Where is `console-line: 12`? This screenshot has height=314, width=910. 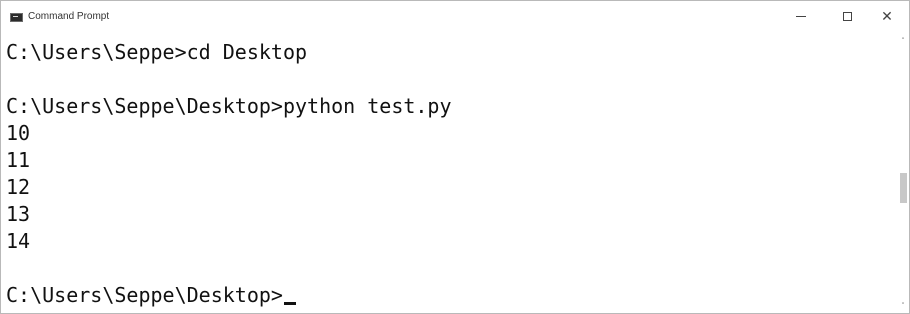
console-line: 12 is located at coordinates (18, 187).